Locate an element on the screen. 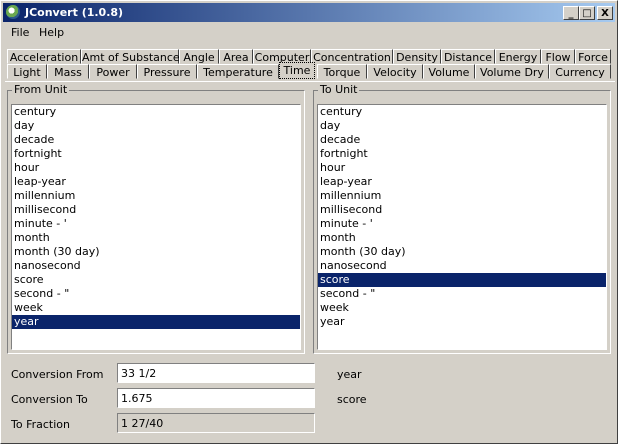 Image resolution: width=618 pixels, height=444 pixels. tab-distance: Distance is located at coordinates (468, 56).